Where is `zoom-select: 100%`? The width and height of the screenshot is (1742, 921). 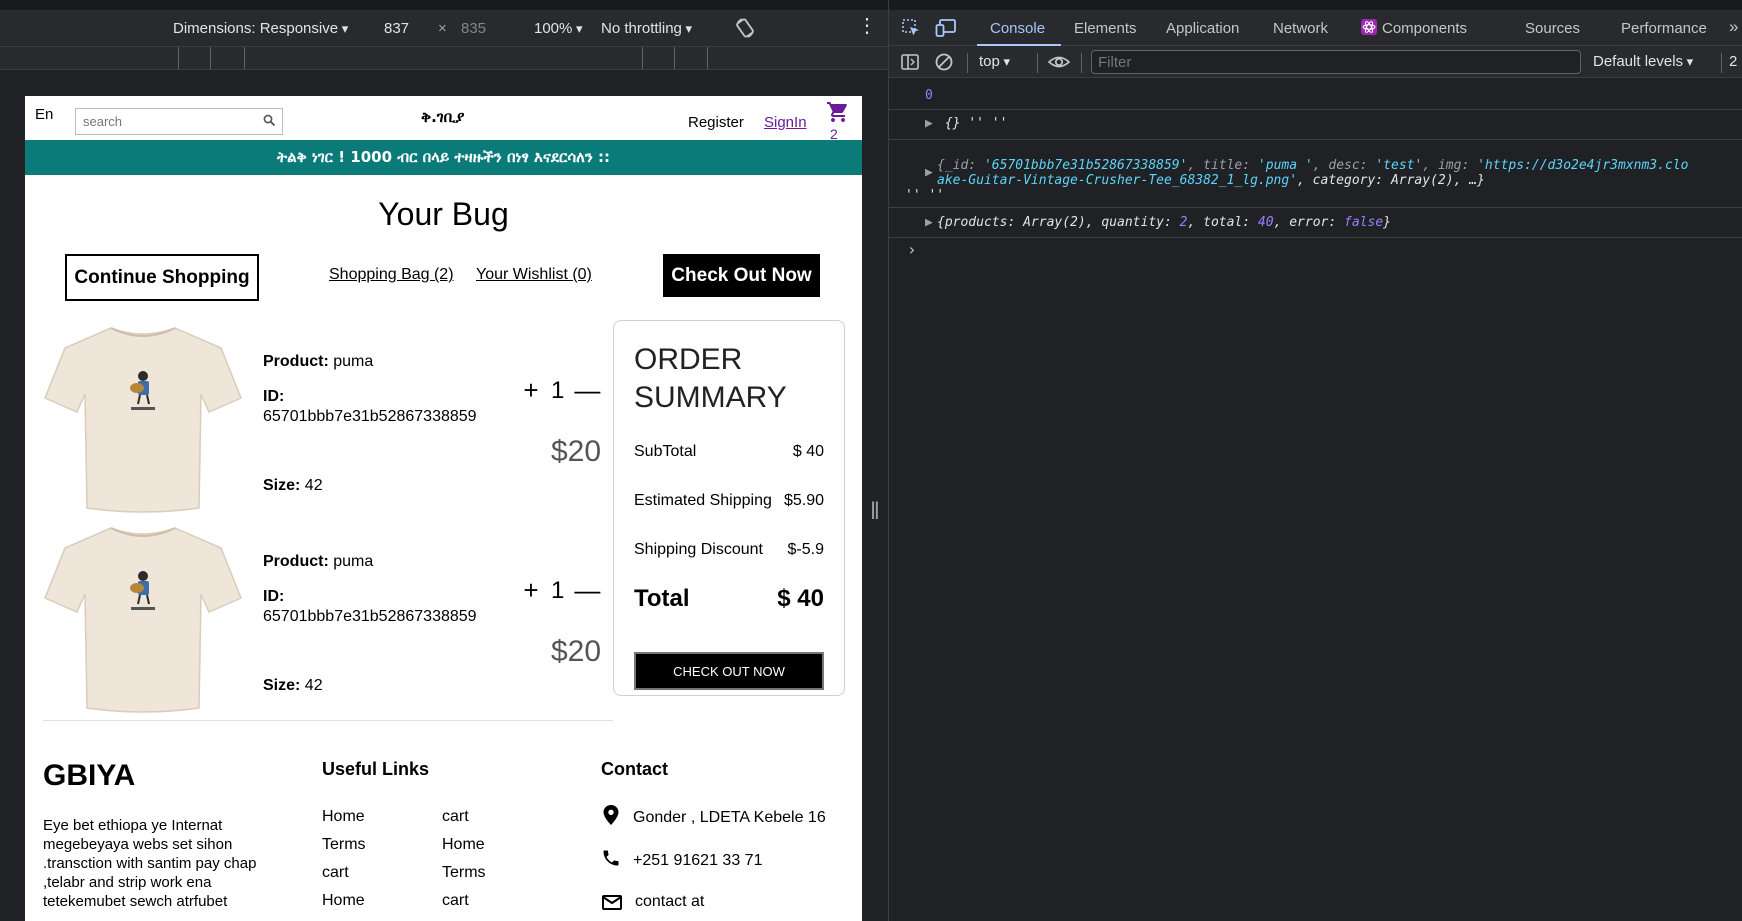 zoom-select: 100% is located at coordinates (558, 28).